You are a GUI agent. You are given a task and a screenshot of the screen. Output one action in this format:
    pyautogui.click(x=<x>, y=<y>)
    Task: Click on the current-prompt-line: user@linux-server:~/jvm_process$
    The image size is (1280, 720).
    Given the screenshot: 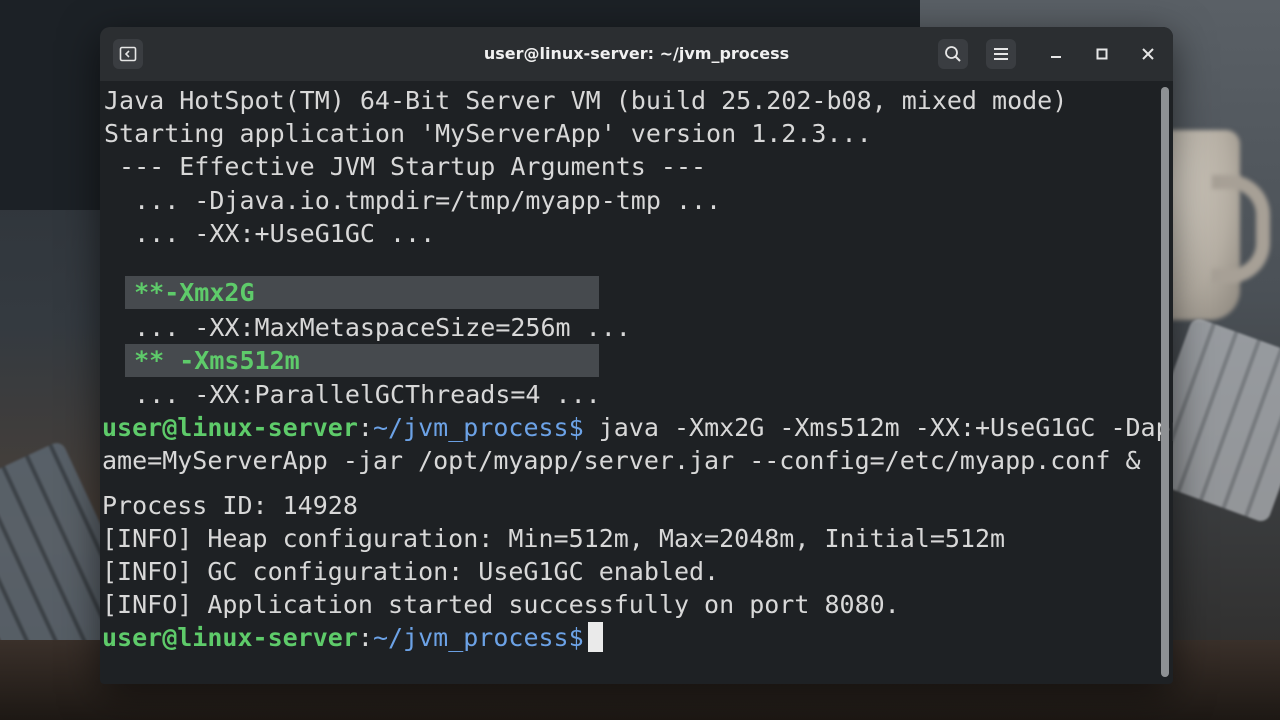 What is the action you would take?
    pyautogui.click(x=352, y=637)
    